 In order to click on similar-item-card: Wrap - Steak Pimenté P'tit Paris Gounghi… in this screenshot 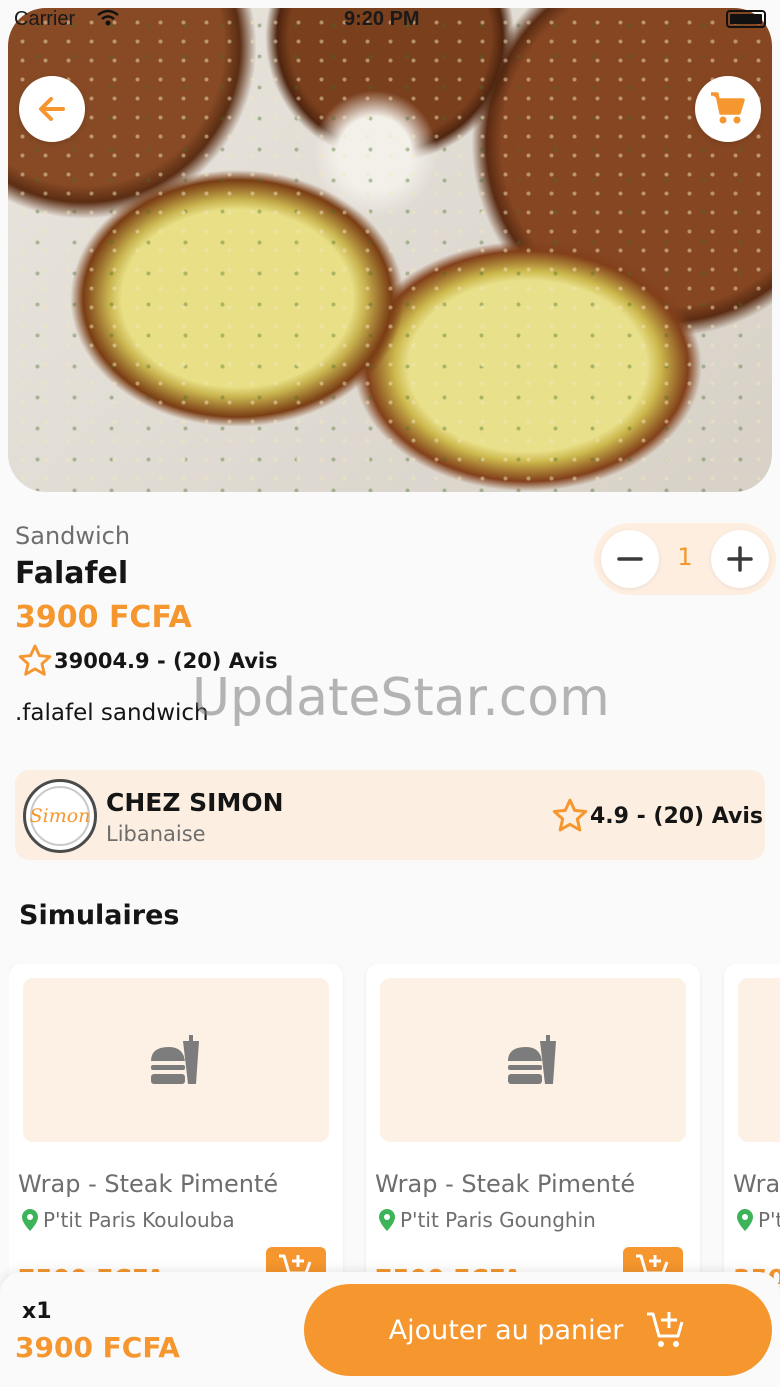, I will do `click(533, 1124)`.